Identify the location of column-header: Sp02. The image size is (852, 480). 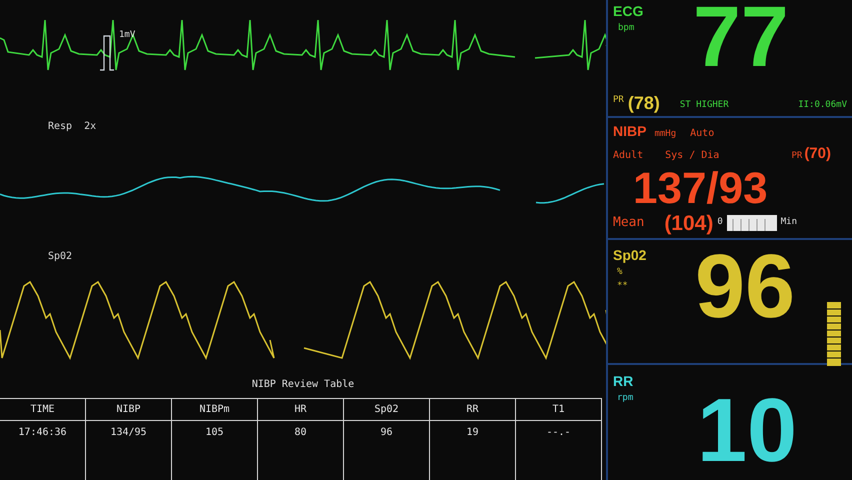
(386, 410).